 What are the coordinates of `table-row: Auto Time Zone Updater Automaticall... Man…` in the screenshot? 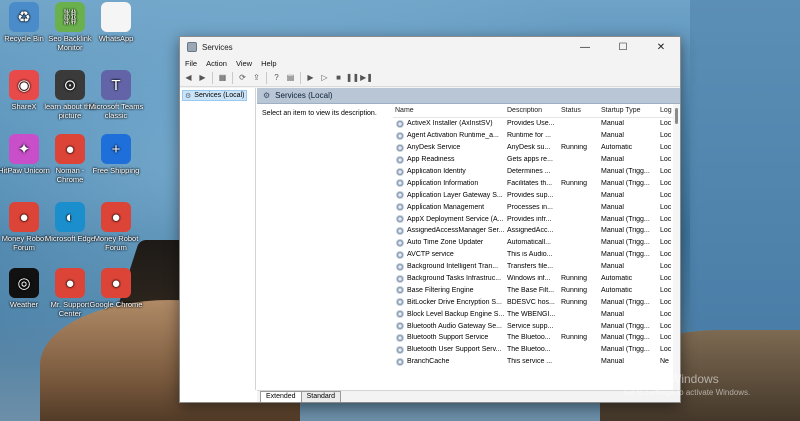 It's located at (536, 243).